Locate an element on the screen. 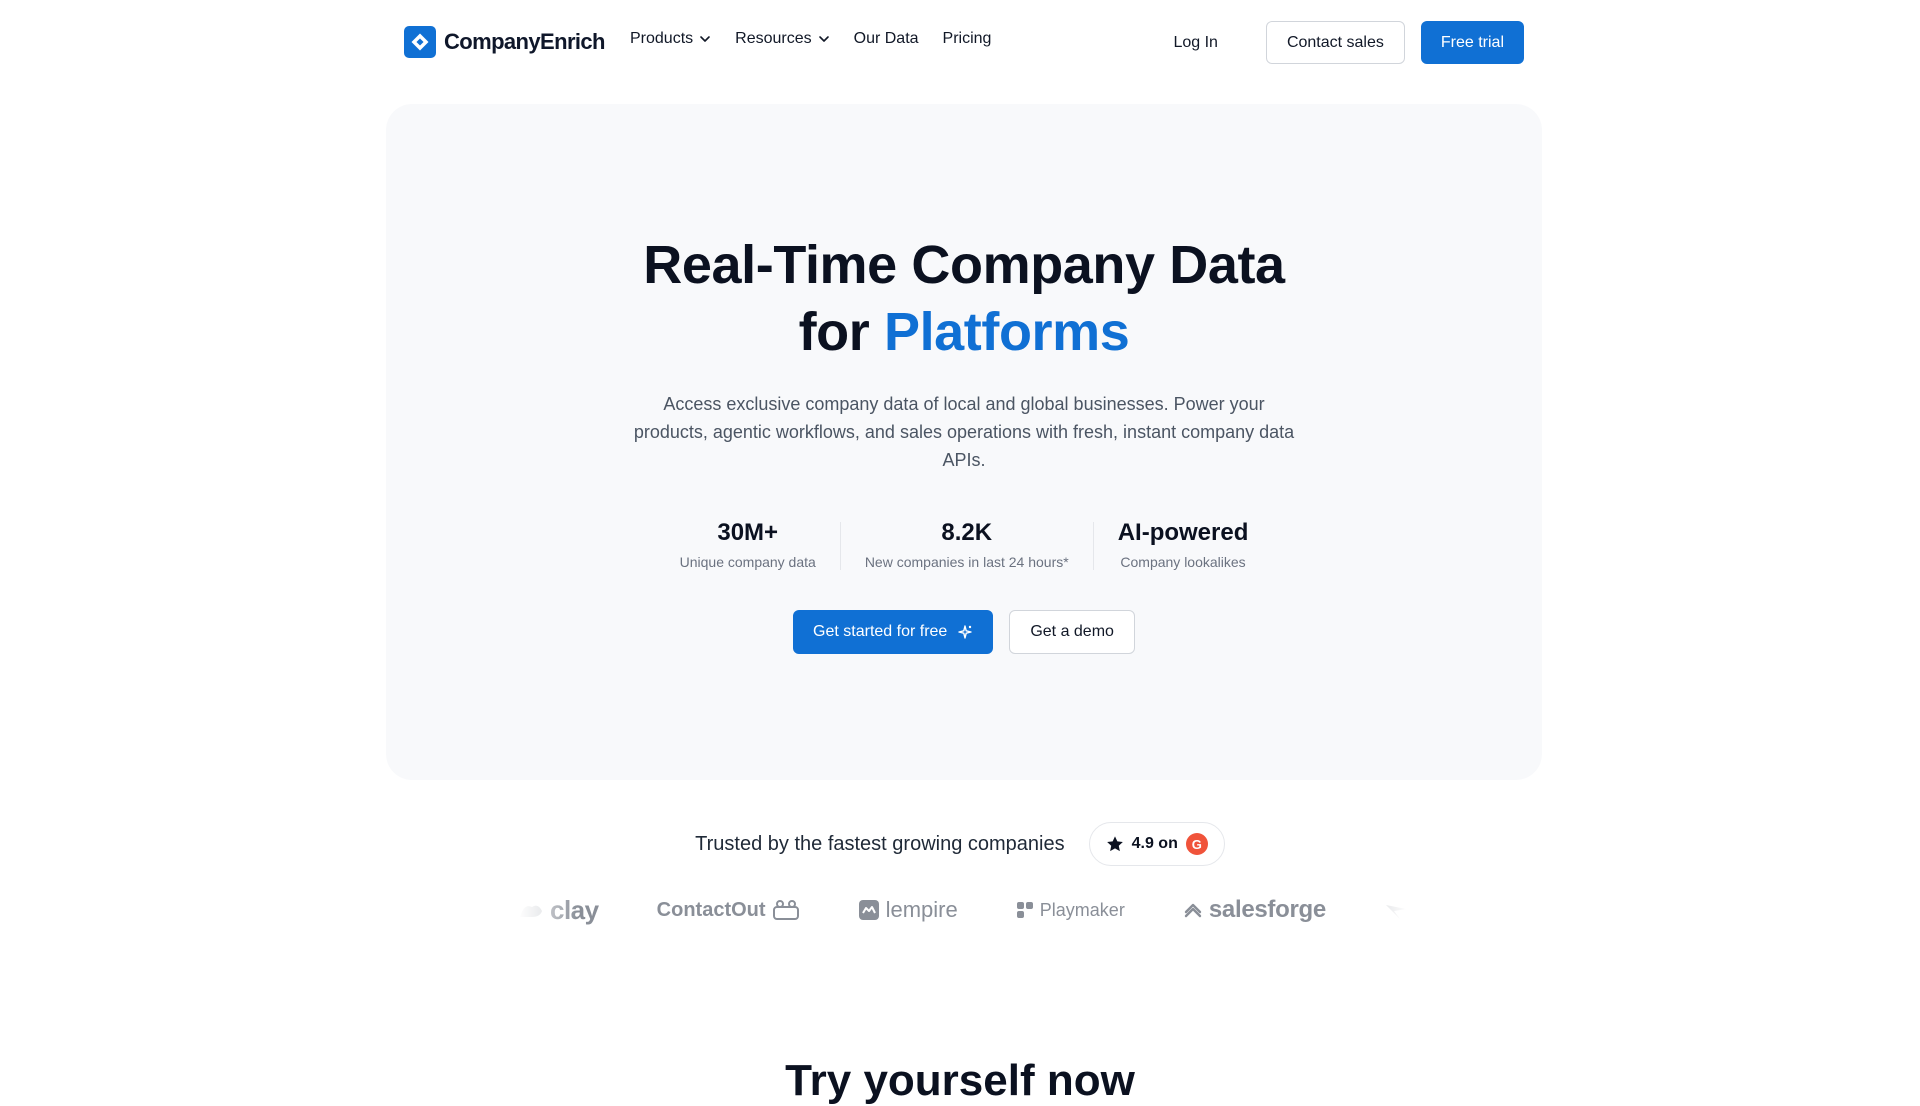 The width and height of the screenshot is (1920, 1106). logo-contactout: ContactOut is located at coordinates (728, 910).